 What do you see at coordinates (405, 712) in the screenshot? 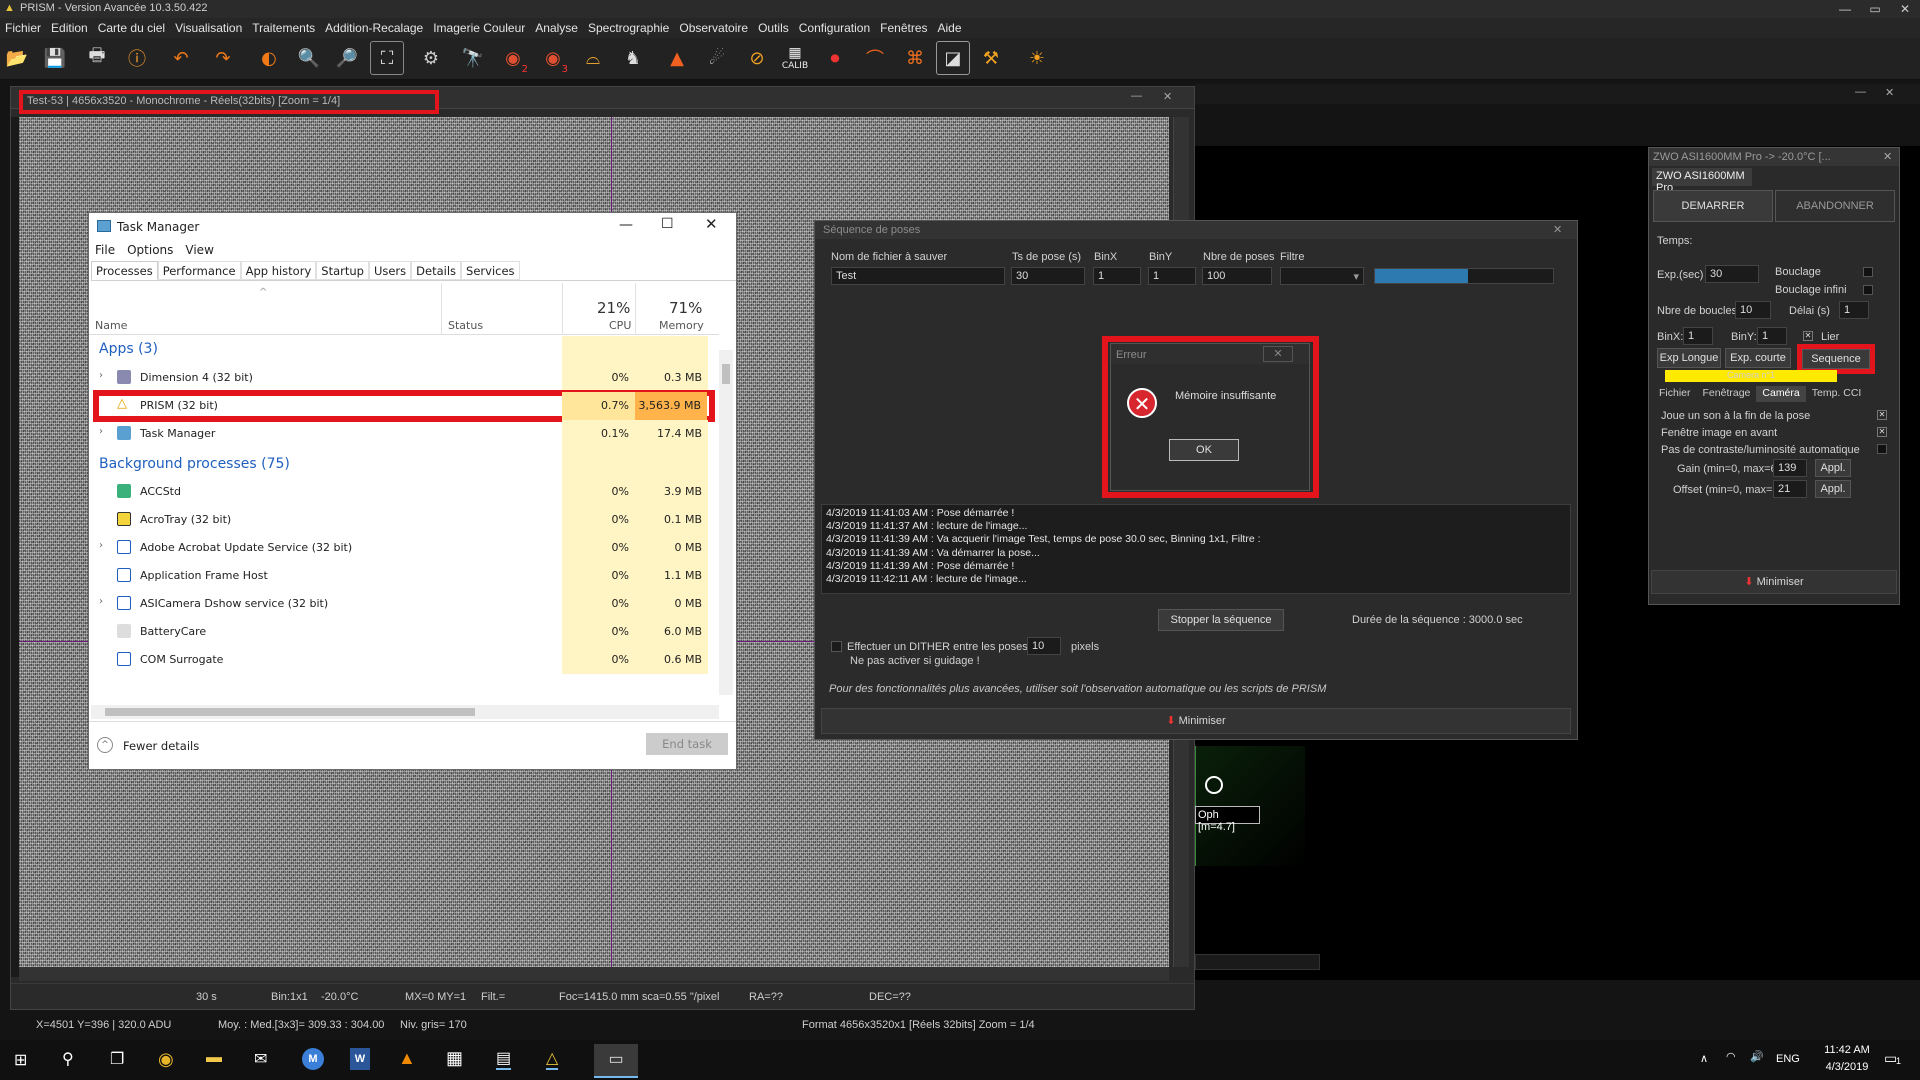
I see `tm-horizontal-scrollbar` at bounding box center [405, 712].